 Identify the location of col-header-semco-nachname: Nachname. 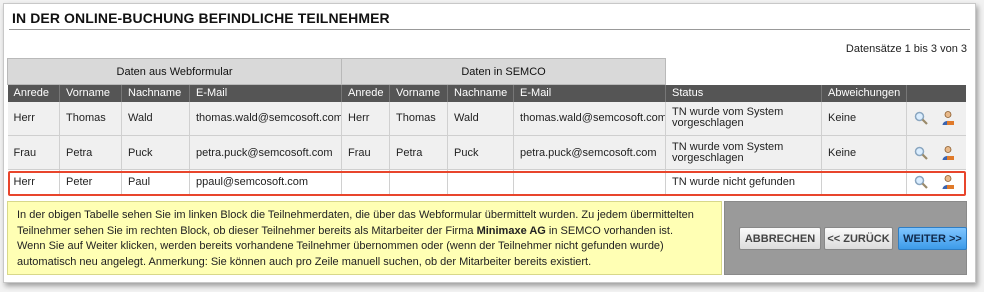
(480, 93).